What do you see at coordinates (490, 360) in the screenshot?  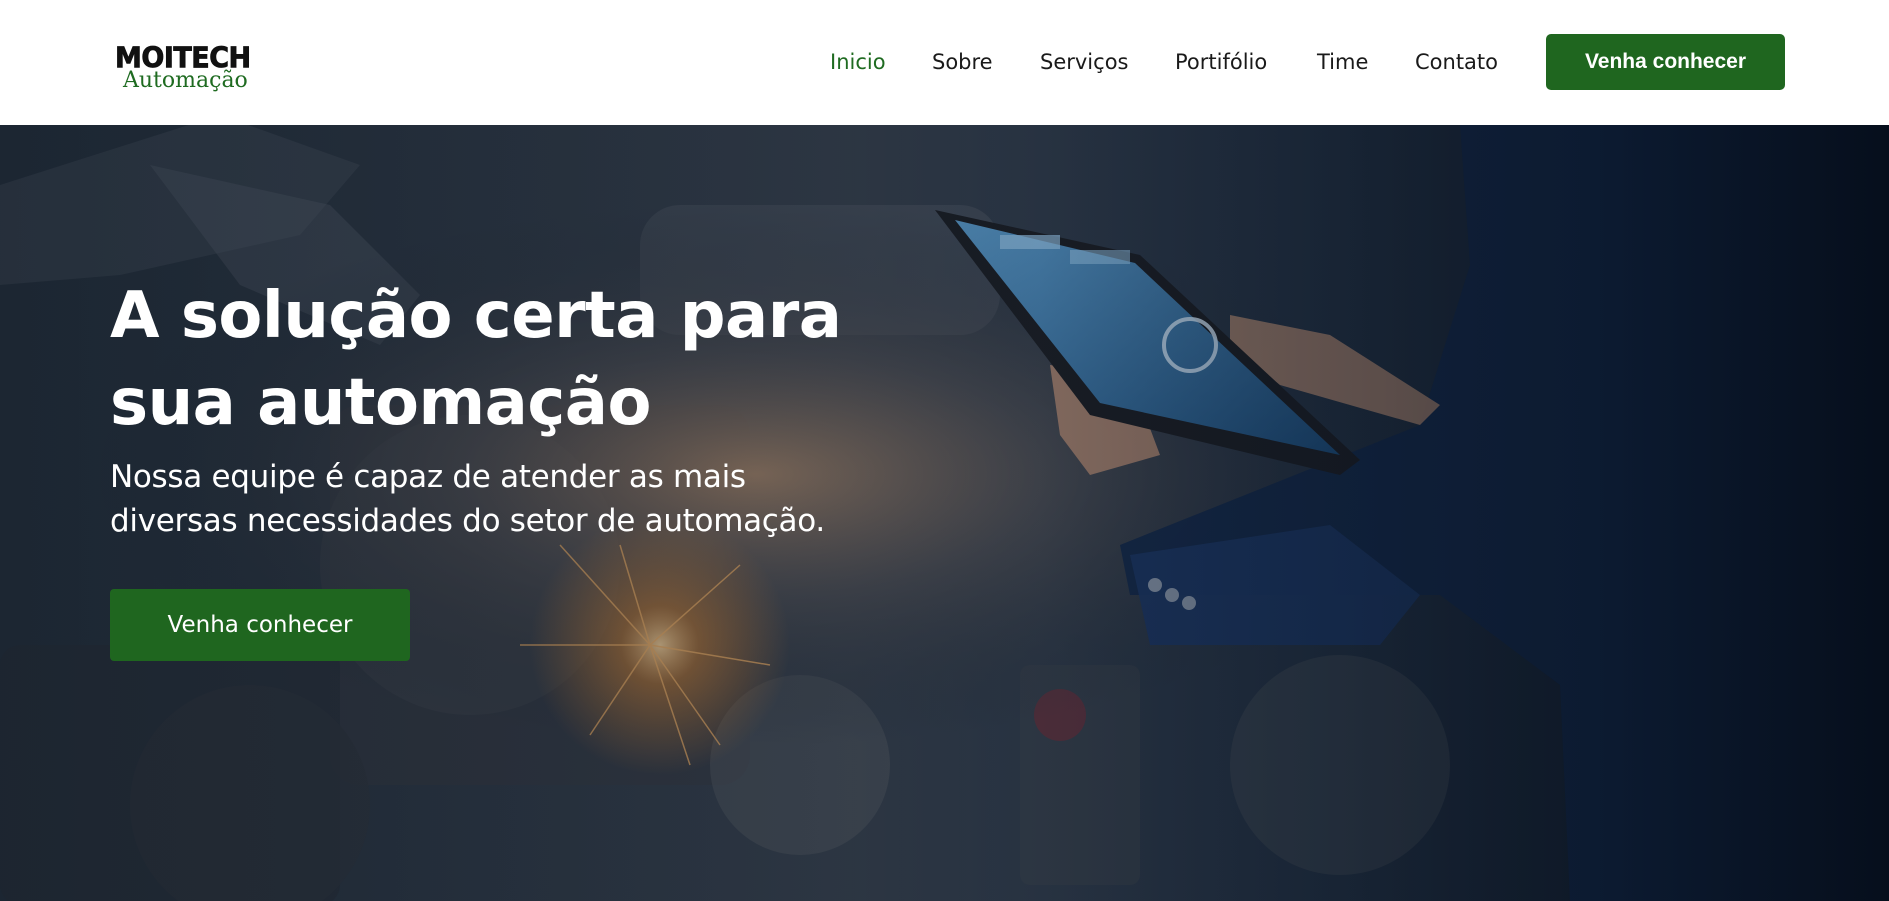 I see `hero-title: A solução certa para sua automação` at bounding box center [490, 360].